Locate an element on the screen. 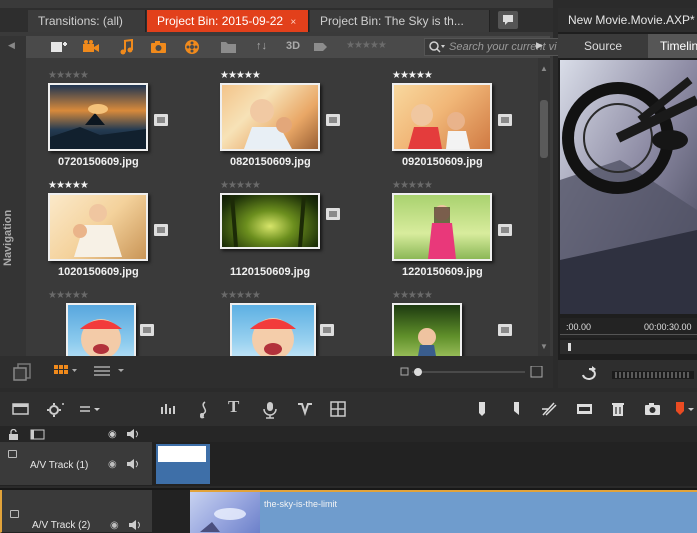 The width and height of the screenshot is (697, 533). media-item: ★★★★★ 1220150609.jpg is located at coordinates (465, 233).